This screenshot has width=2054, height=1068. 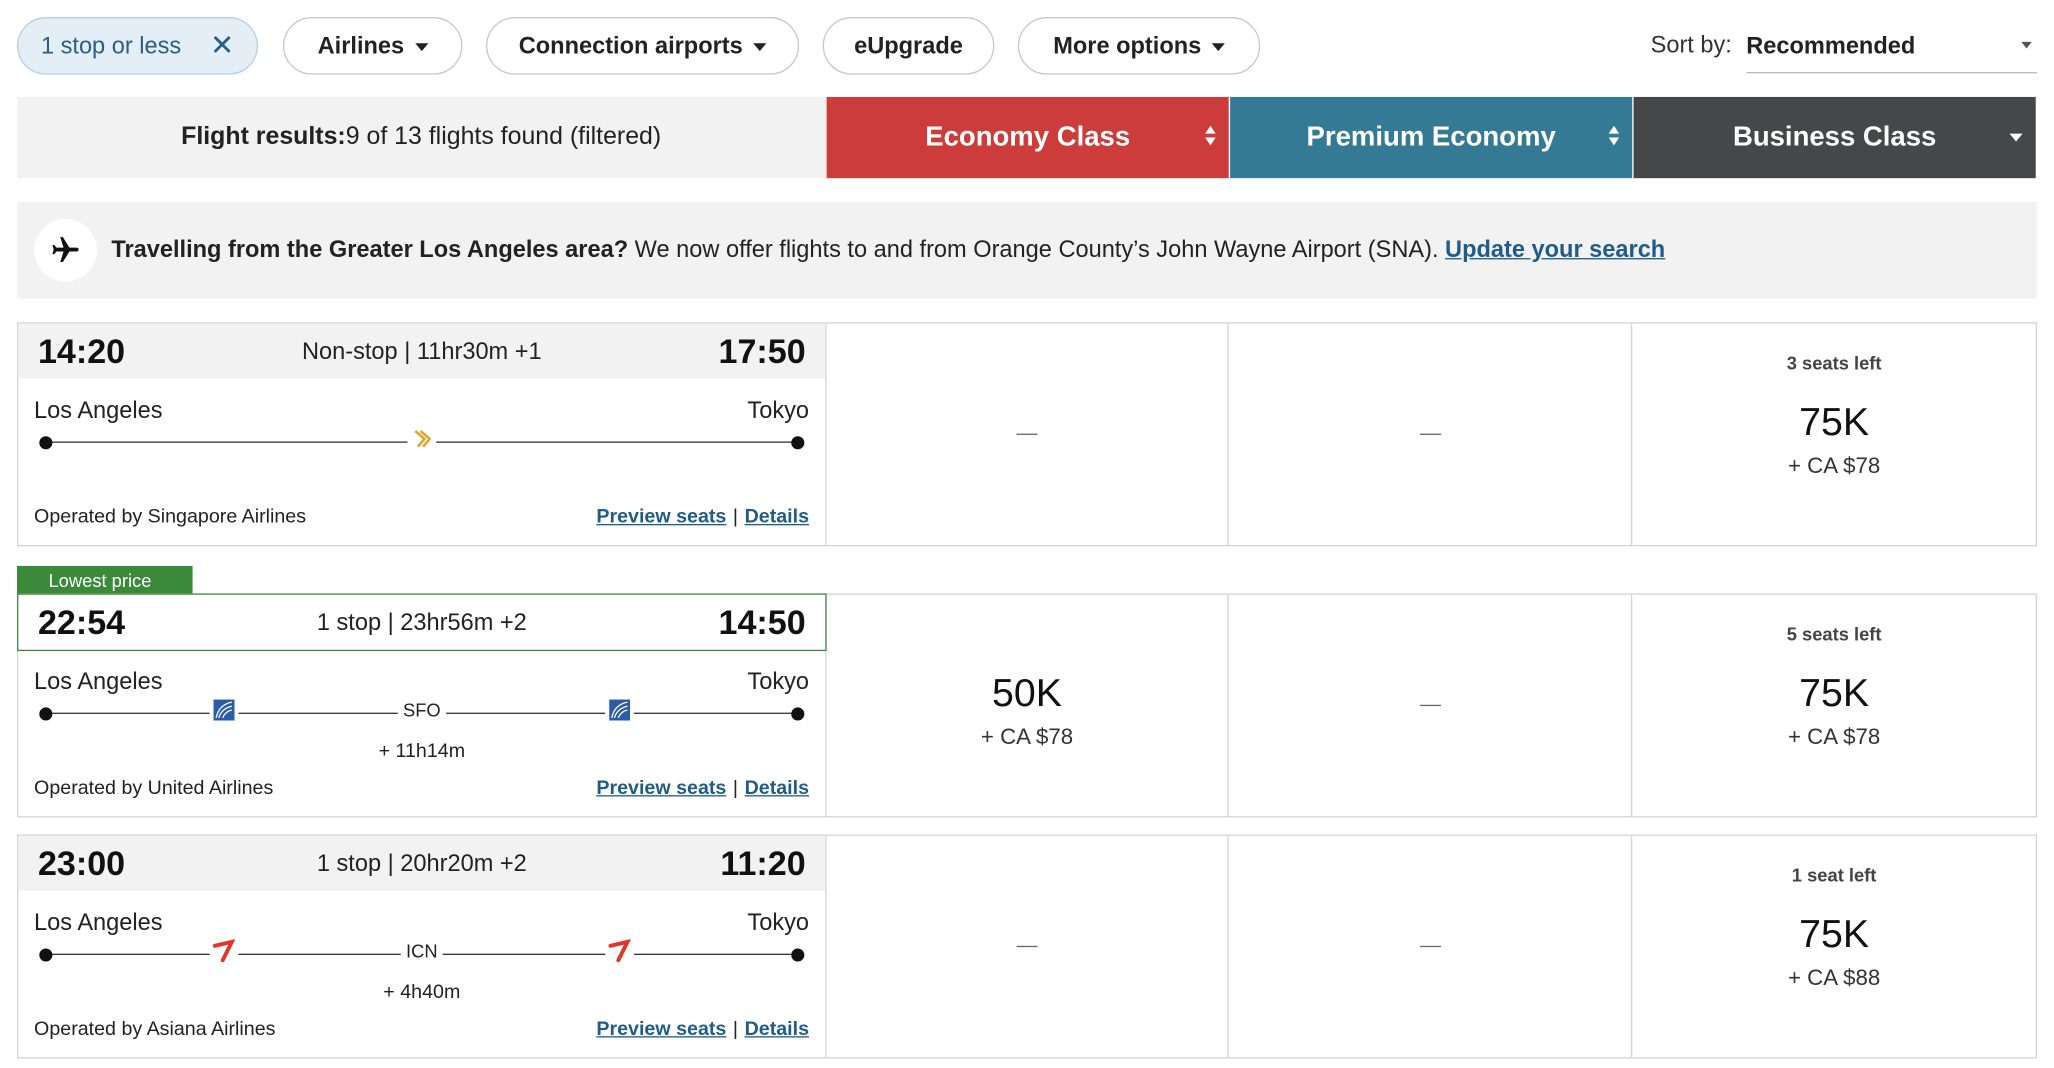 I want to click on seats-left: 3 seats left, so click(x=1834, y=363).